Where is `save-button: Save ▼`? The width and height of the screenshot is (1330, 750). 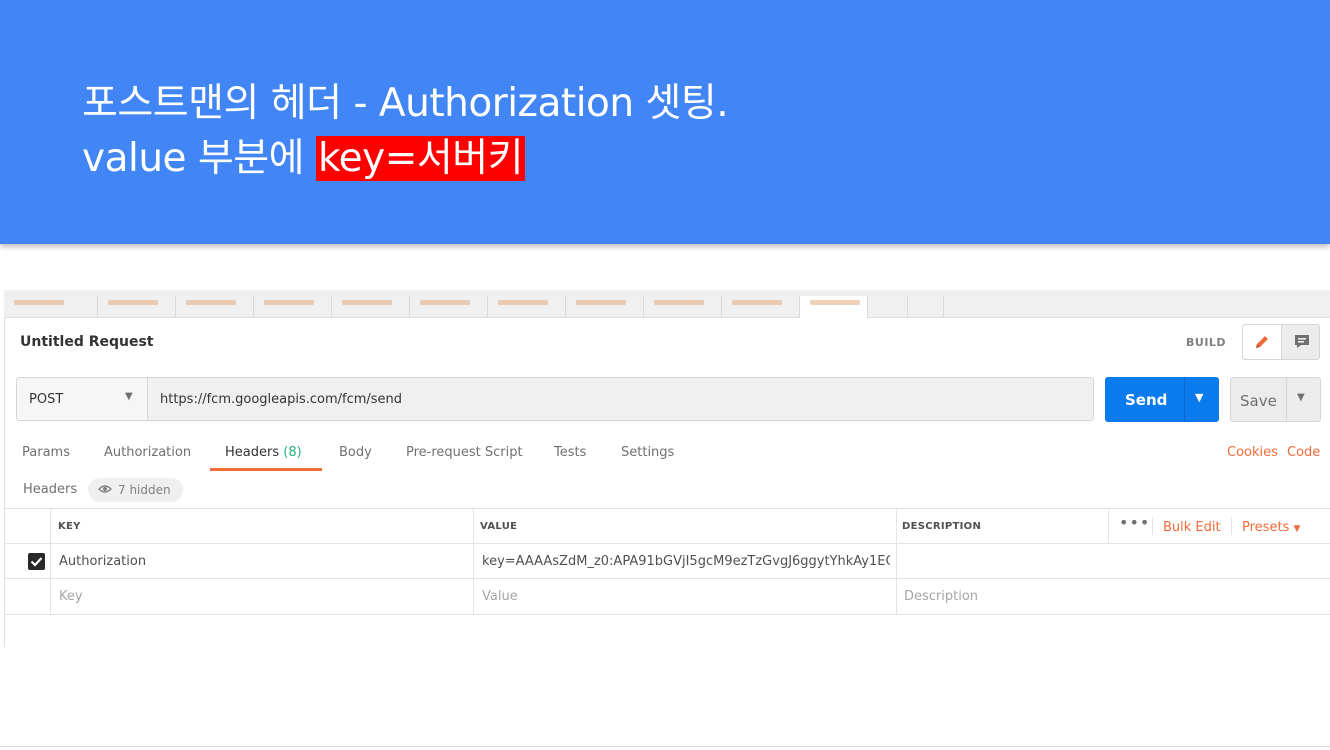 save-button: Save ▼ is located at coordinates (1275, 399).